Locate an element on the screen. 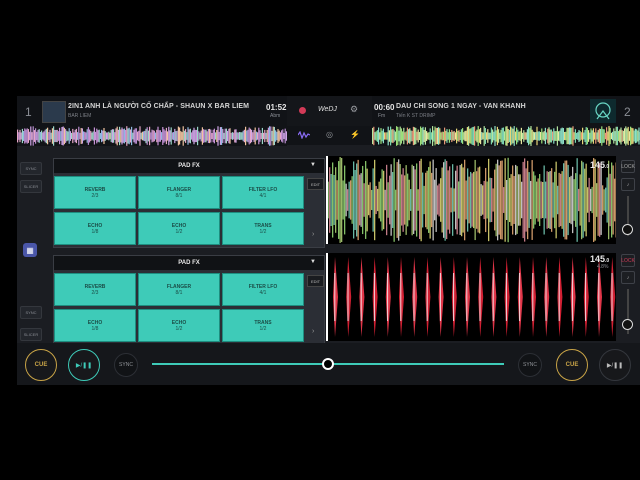  tempo-slider-knob-bottom is located at coordinates (627, 324).